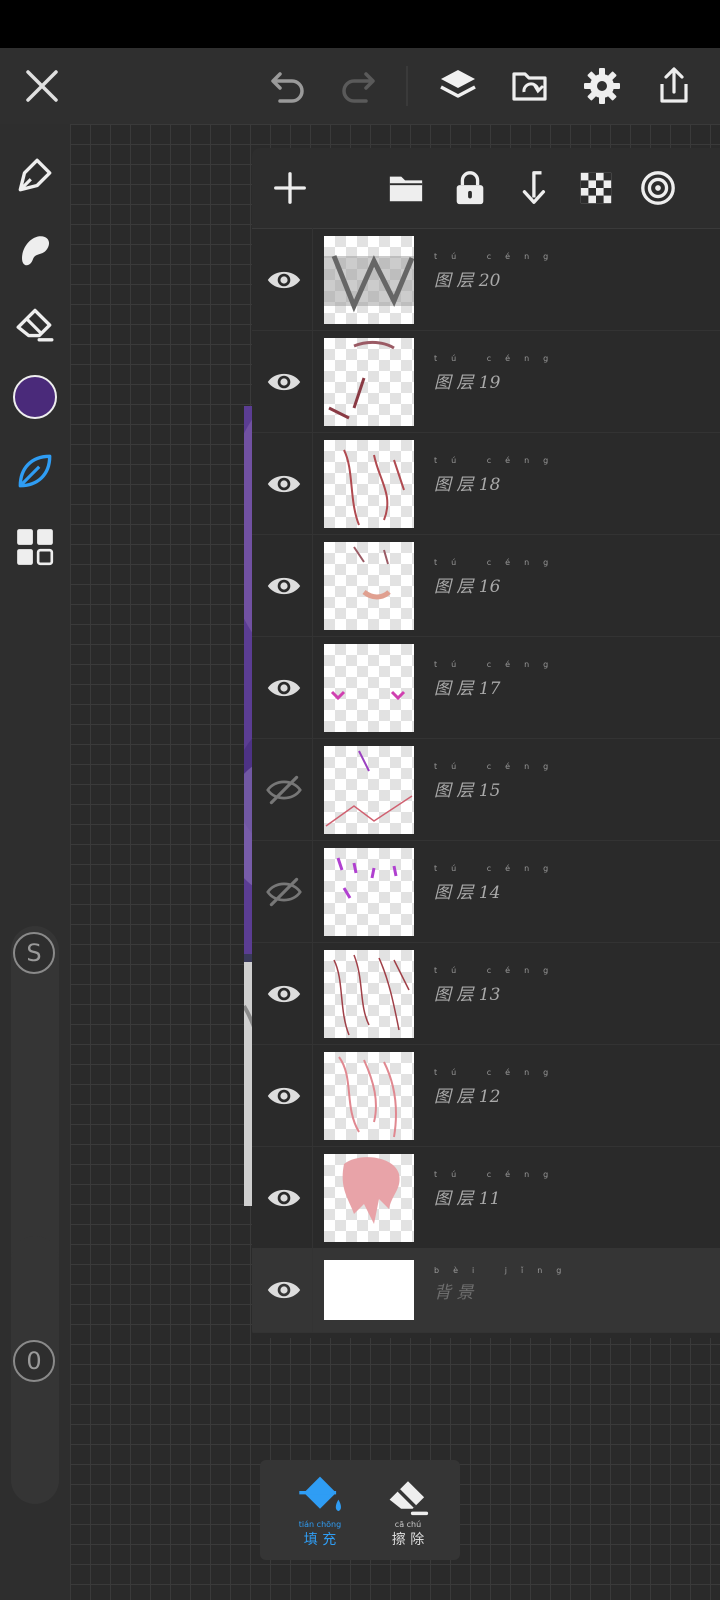  Describe the element at coordinates (35, 397) in the screenshot. I see `color-swatch` at that location.